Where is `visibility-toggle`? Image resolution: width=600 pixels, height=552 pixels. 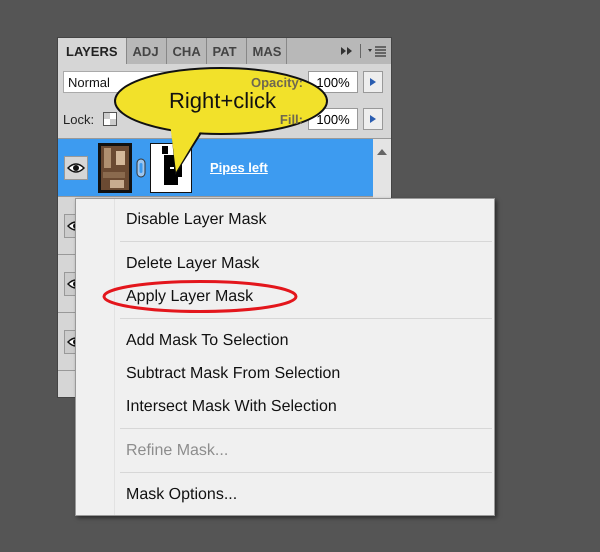
visibility-toggle is located at coordinates (76, 168).